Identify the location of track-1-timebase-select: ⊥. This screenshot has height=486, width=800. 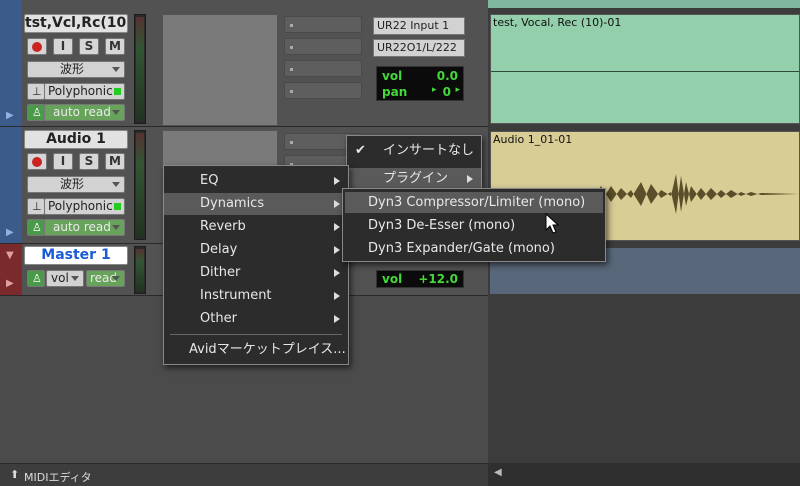
(36, 91).